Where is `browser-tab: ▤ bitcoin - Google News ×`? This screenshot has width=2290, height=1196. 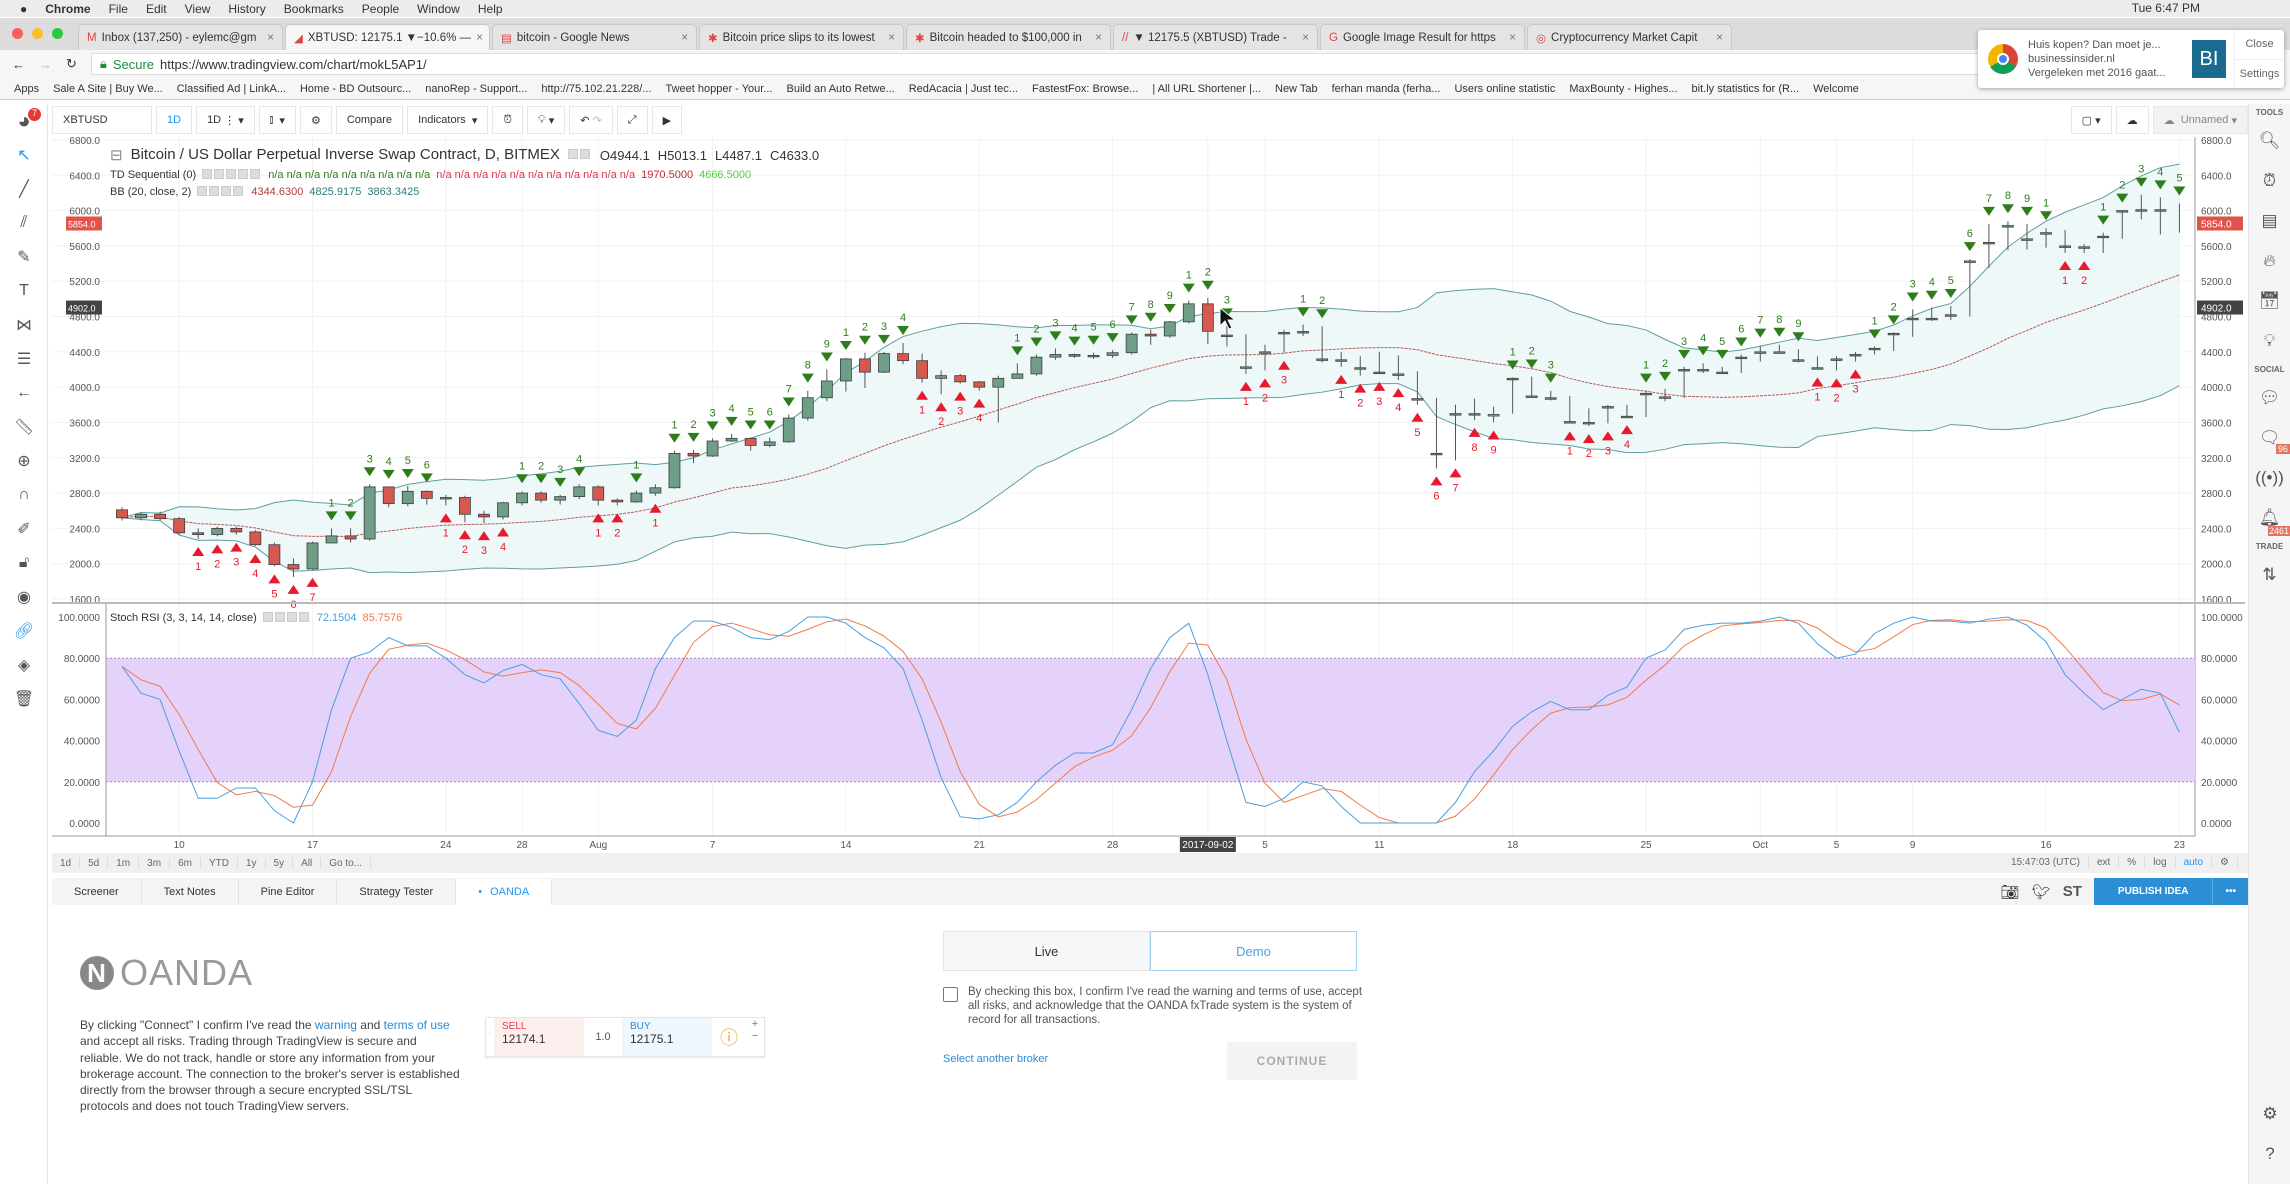 browser-tab: ▤ bitcoin - Google News × is located at coordinates (594, 37).